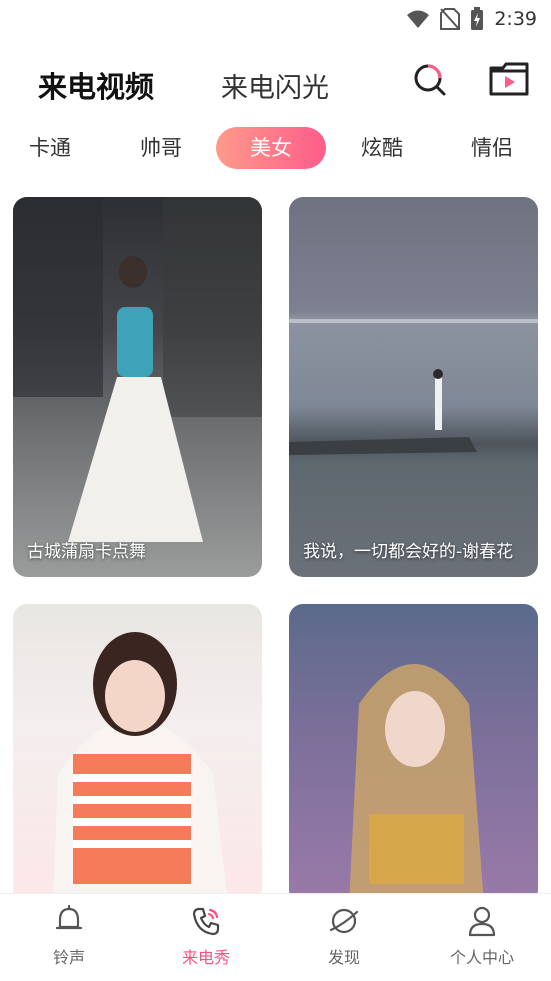 The height and width of the screenshot is (981, 551). I want to click on nav-call-show: 来电秀, so click(206, 936).